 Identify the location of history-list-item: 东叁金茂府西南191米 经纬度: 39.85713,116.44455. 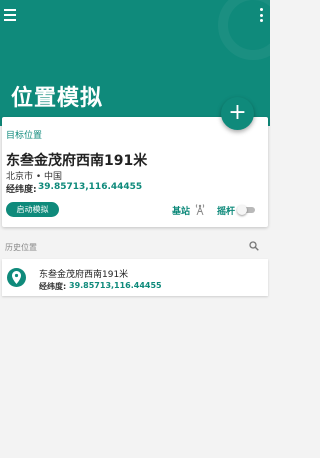
(135, 277).